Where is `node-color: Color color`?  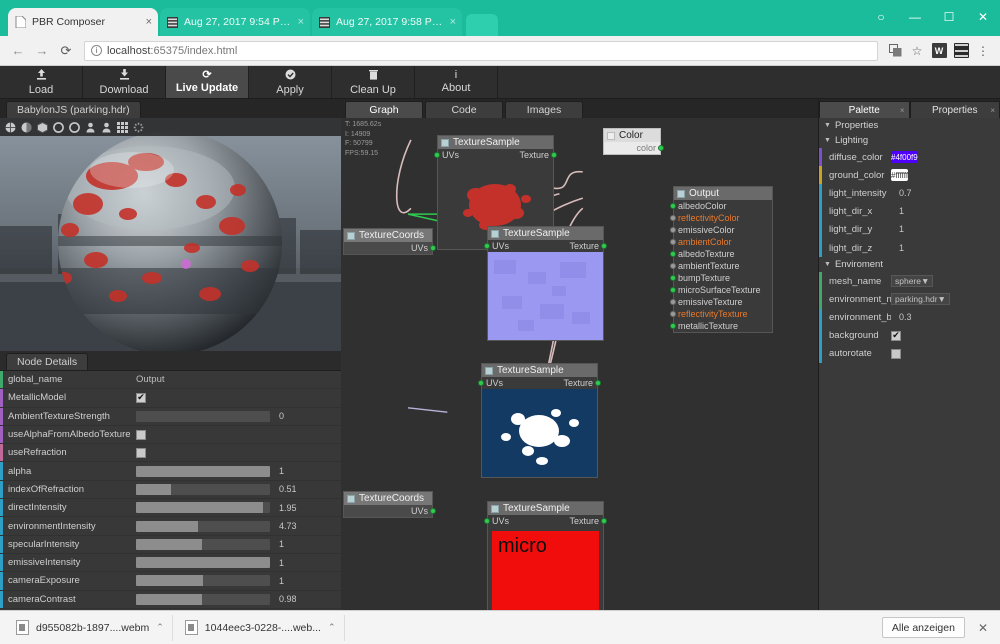 node-color: Color color is located at coordinates (633, 141).